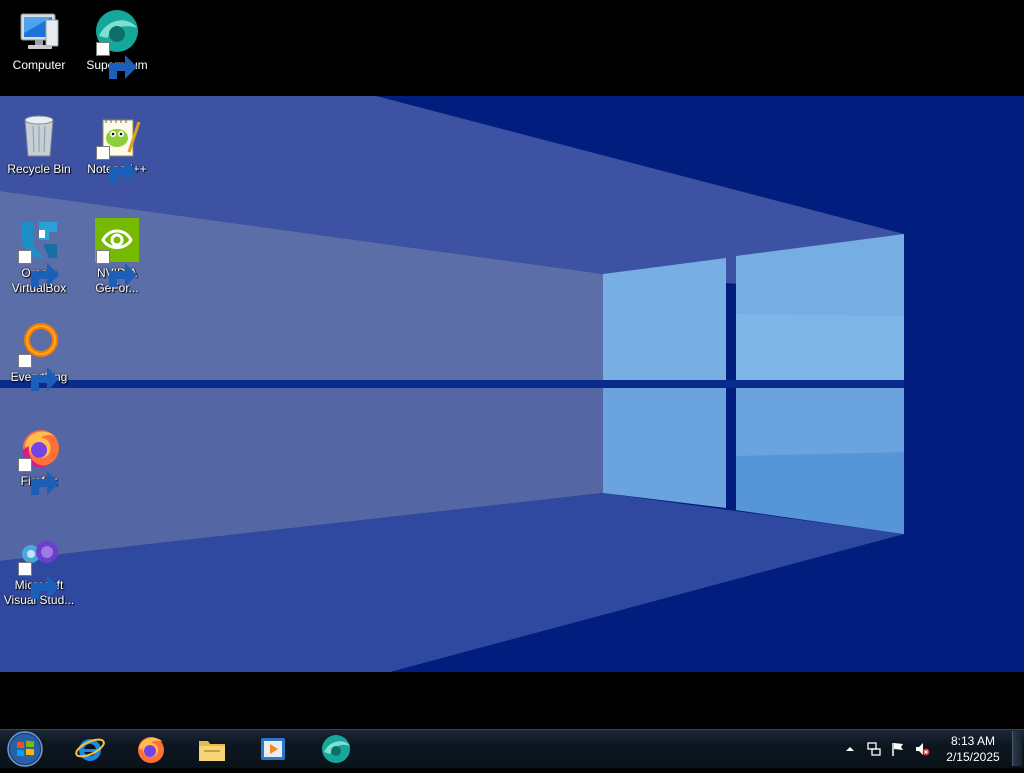  I want to click on taskbar-clock: 8:13 AM 2/15/2025, so click(973, 749).